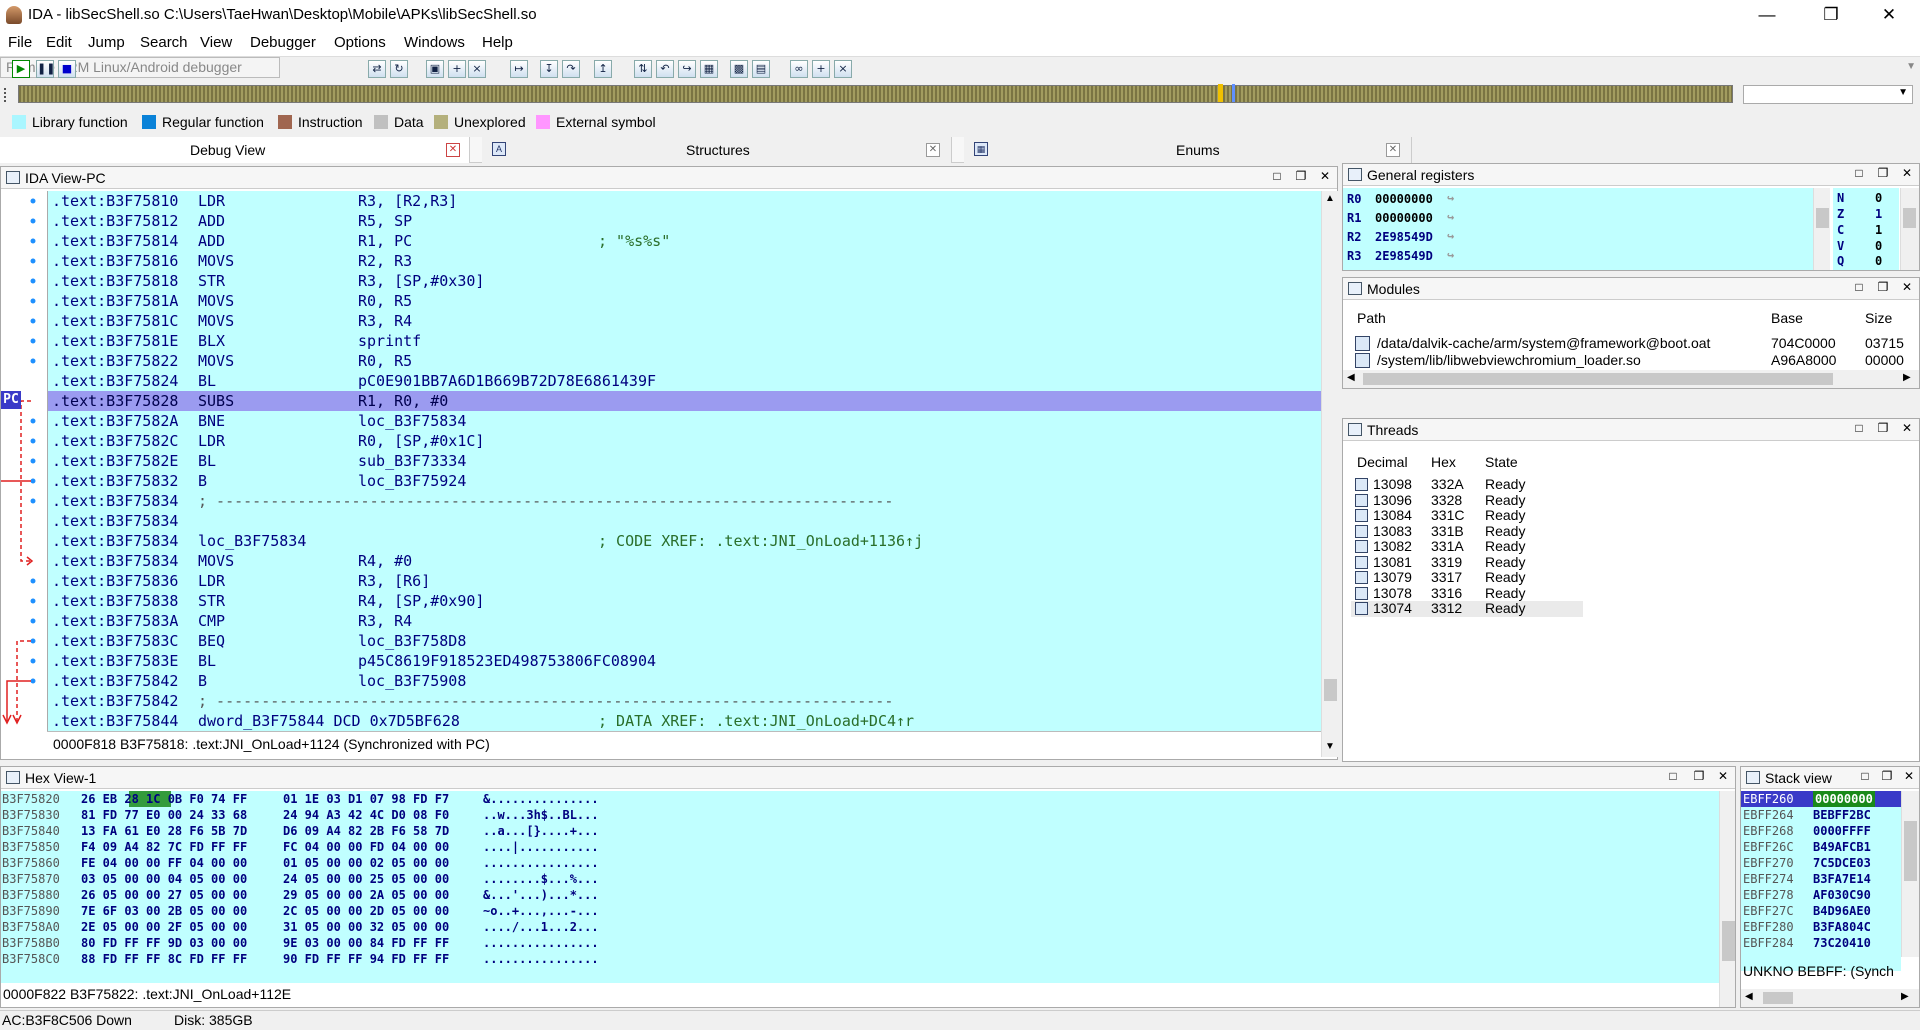  Describe the element at coordinates (1821, 831) in the screenshot. I see `stack-row: EBFF268 0000FFFF` at that location.